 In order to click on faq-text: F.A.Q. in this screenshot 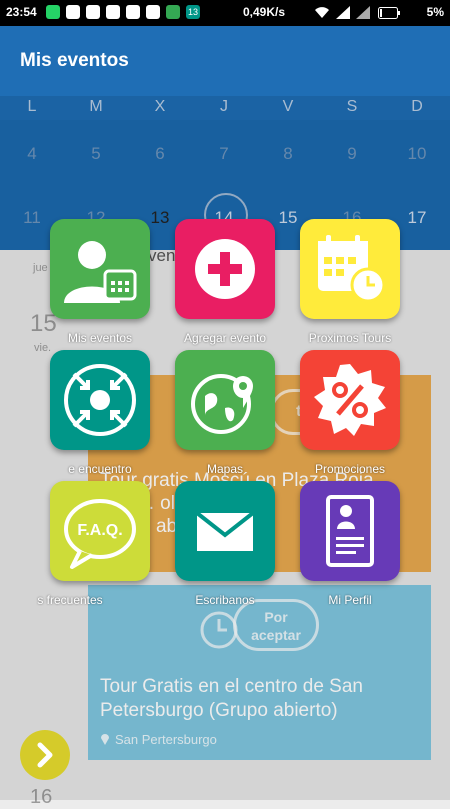, I will do `click(99, 530)`.